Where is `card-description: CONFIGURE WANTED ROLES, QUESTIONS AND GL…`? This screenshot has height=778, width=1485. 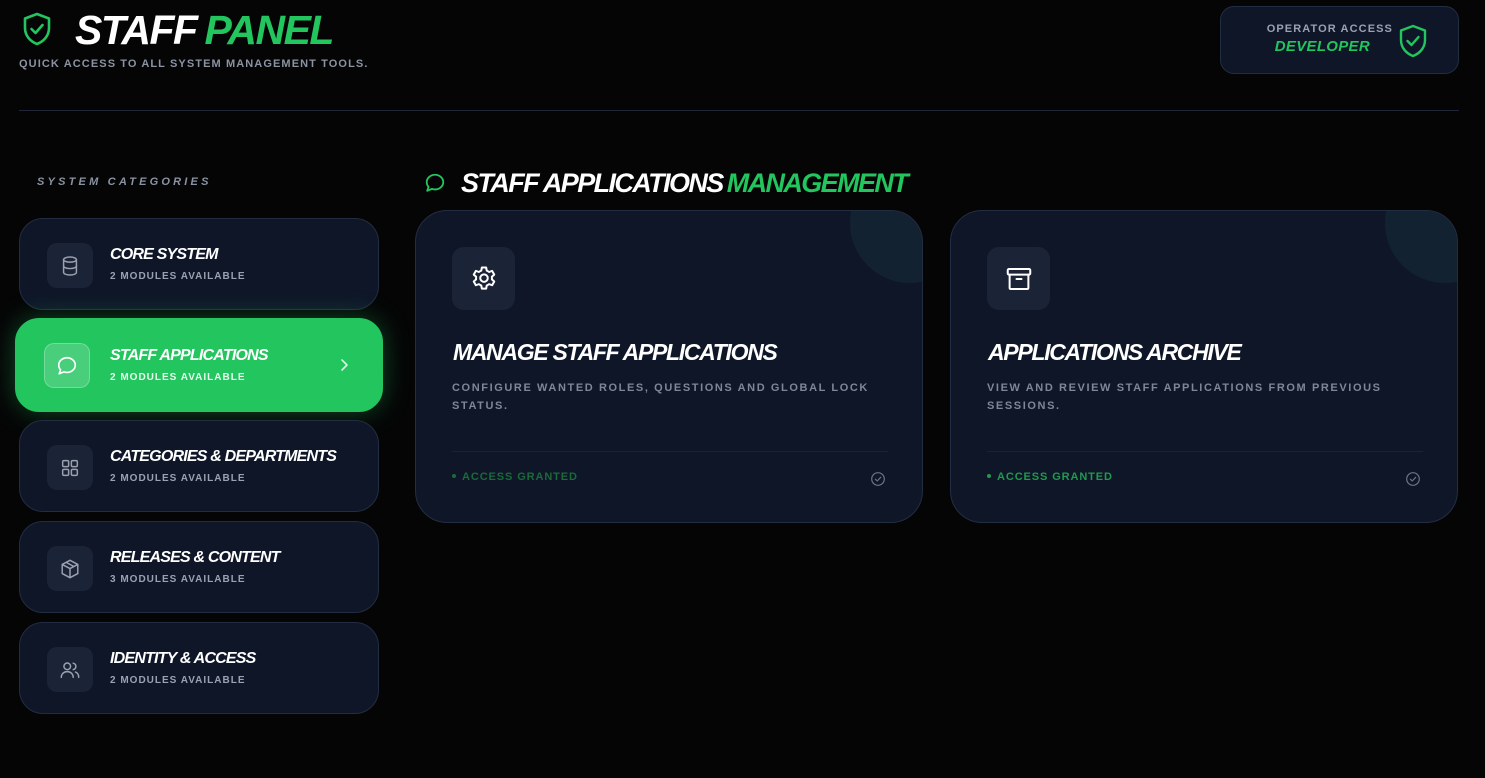
card-description: CONFIGURE WANTED ROLES, QUESTIONS AND GL… is located at coordinates (660, 397).